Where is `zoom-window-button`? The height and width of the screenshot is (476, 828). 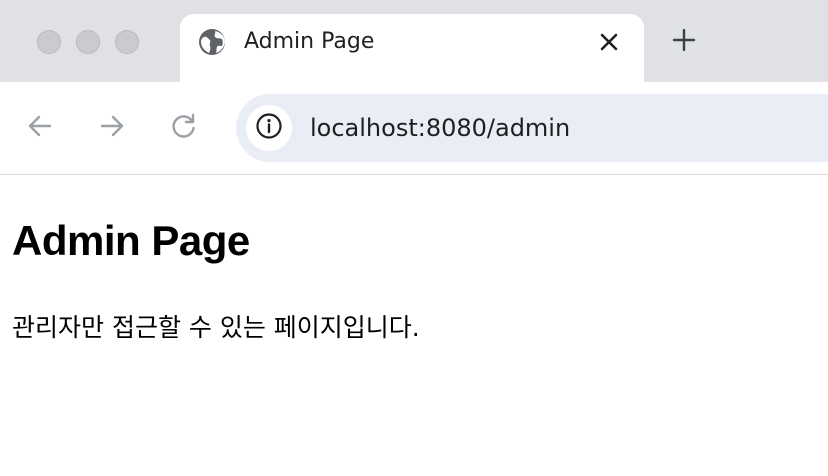
zoom-window-button is located at coordinates (127, 42).